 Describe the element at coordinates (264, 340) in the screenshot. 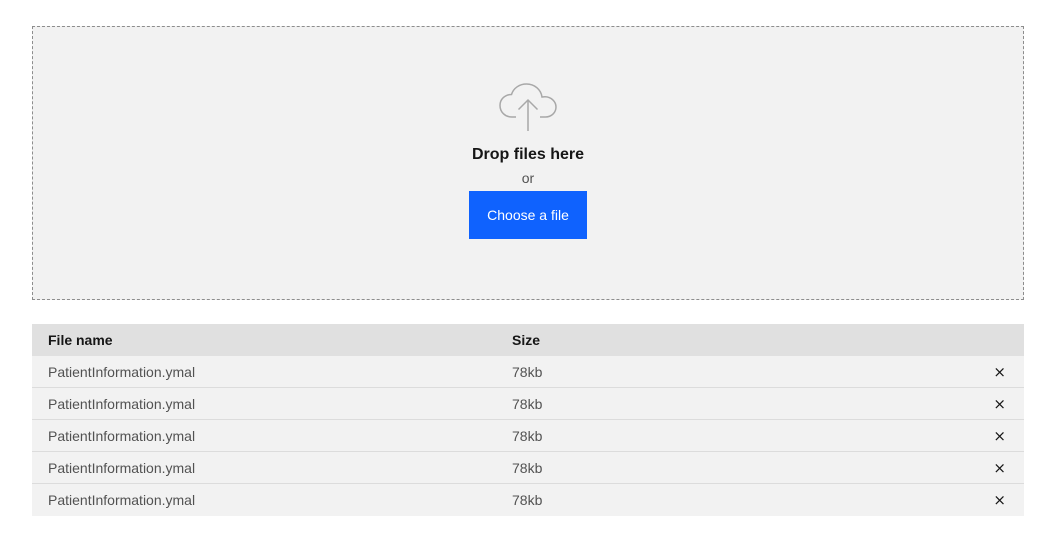

I see `column-header-file-name: File name` at that location.